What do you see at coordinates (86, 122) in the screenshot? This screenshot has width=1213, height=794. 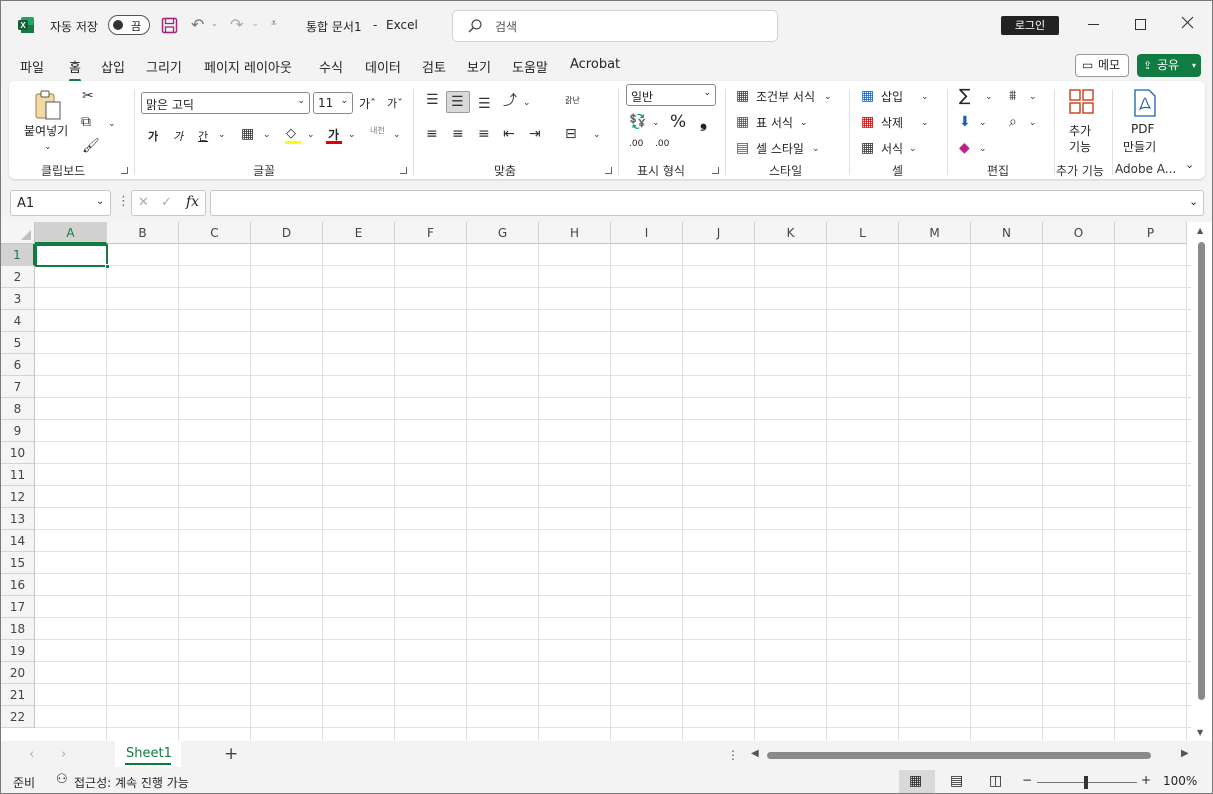 I see `copy-icon: ⧉` at bounding box center [86, 122].